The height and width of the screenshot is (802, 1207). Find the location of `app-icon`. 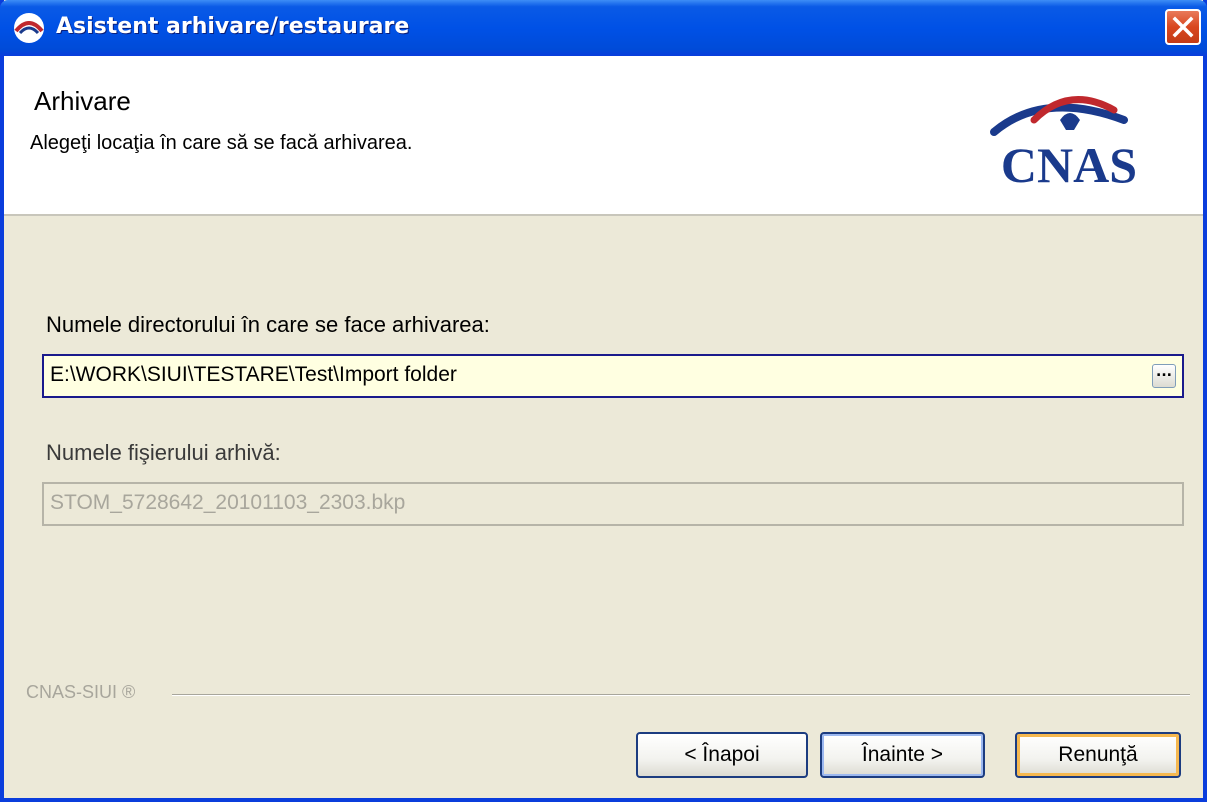

app-icon is located at coordinates (29, 28).